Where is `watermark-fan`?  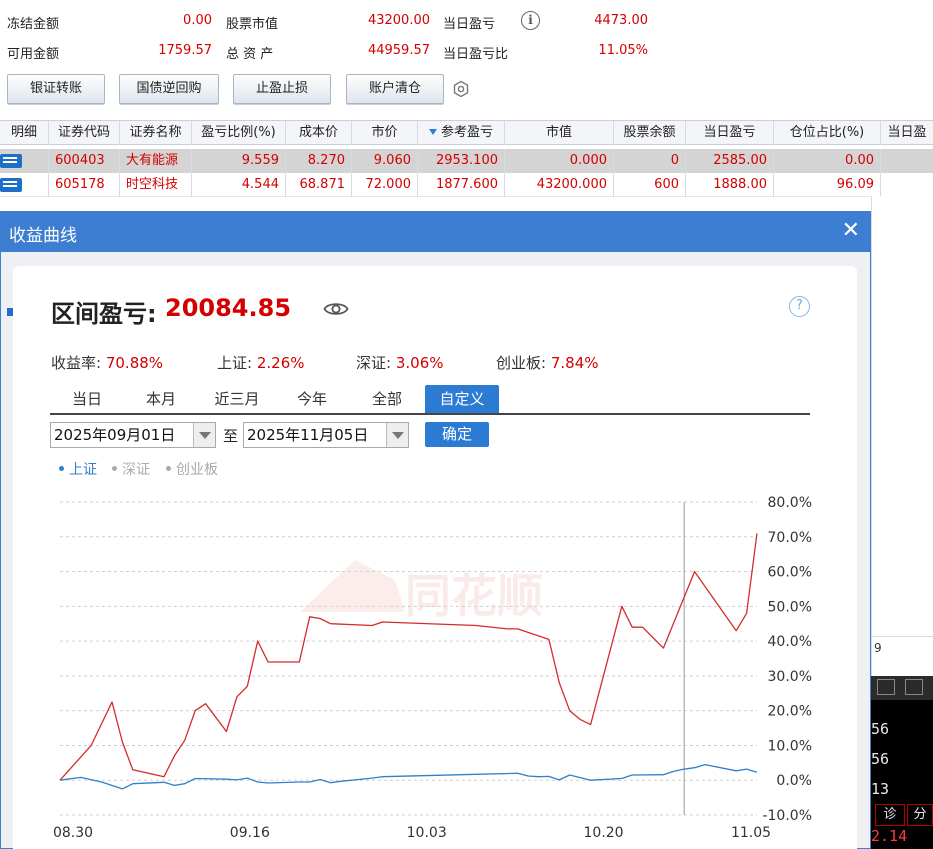 watermark-fan is located at coordinates (352, 586).